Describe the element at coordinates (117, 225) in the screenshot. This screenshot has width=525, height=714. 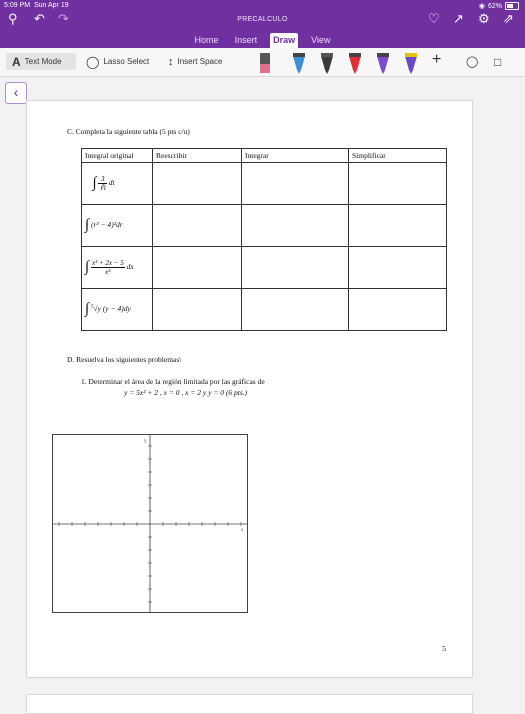
I see `integral-cell: ∫ (r³ − 4)²dr` at that location.